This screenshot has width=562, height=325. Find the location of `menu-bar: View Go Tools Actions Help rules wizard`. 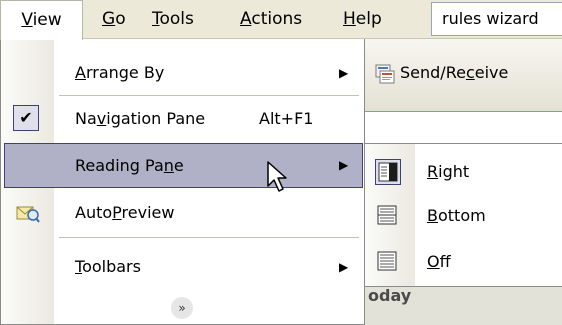

menu-bar: View Go Tools Actions Help rules wizard is located at coordinates (281, 20).